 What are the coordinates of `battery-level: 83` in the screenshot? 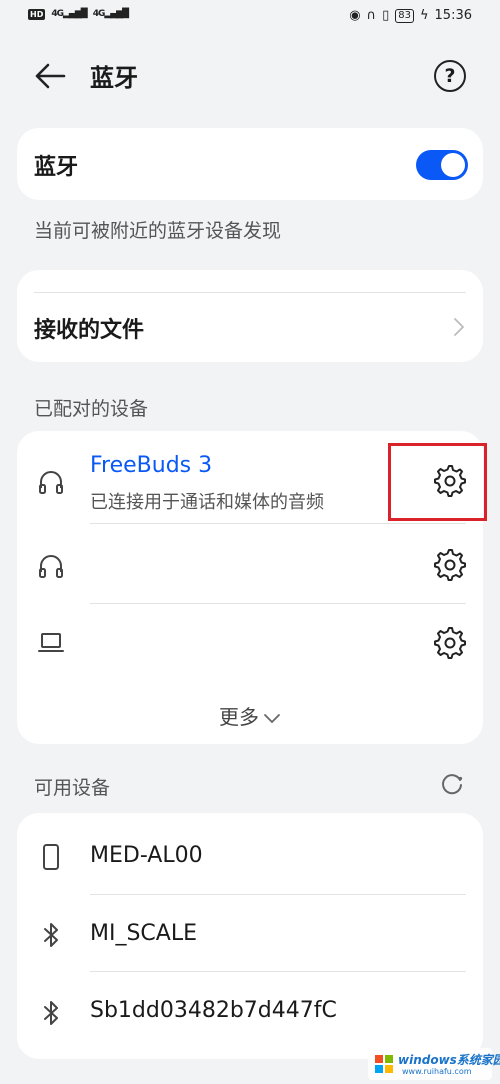 It's located at (404, 15).